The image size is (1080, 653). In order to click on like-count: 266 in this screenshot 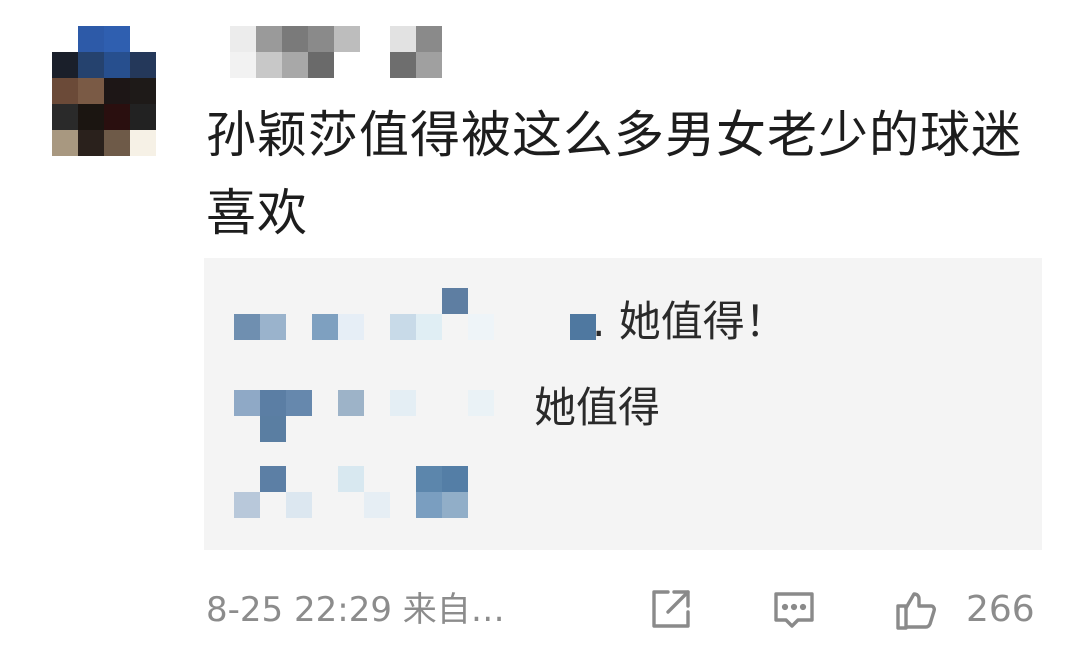, I will do `click(1000, 609)`.